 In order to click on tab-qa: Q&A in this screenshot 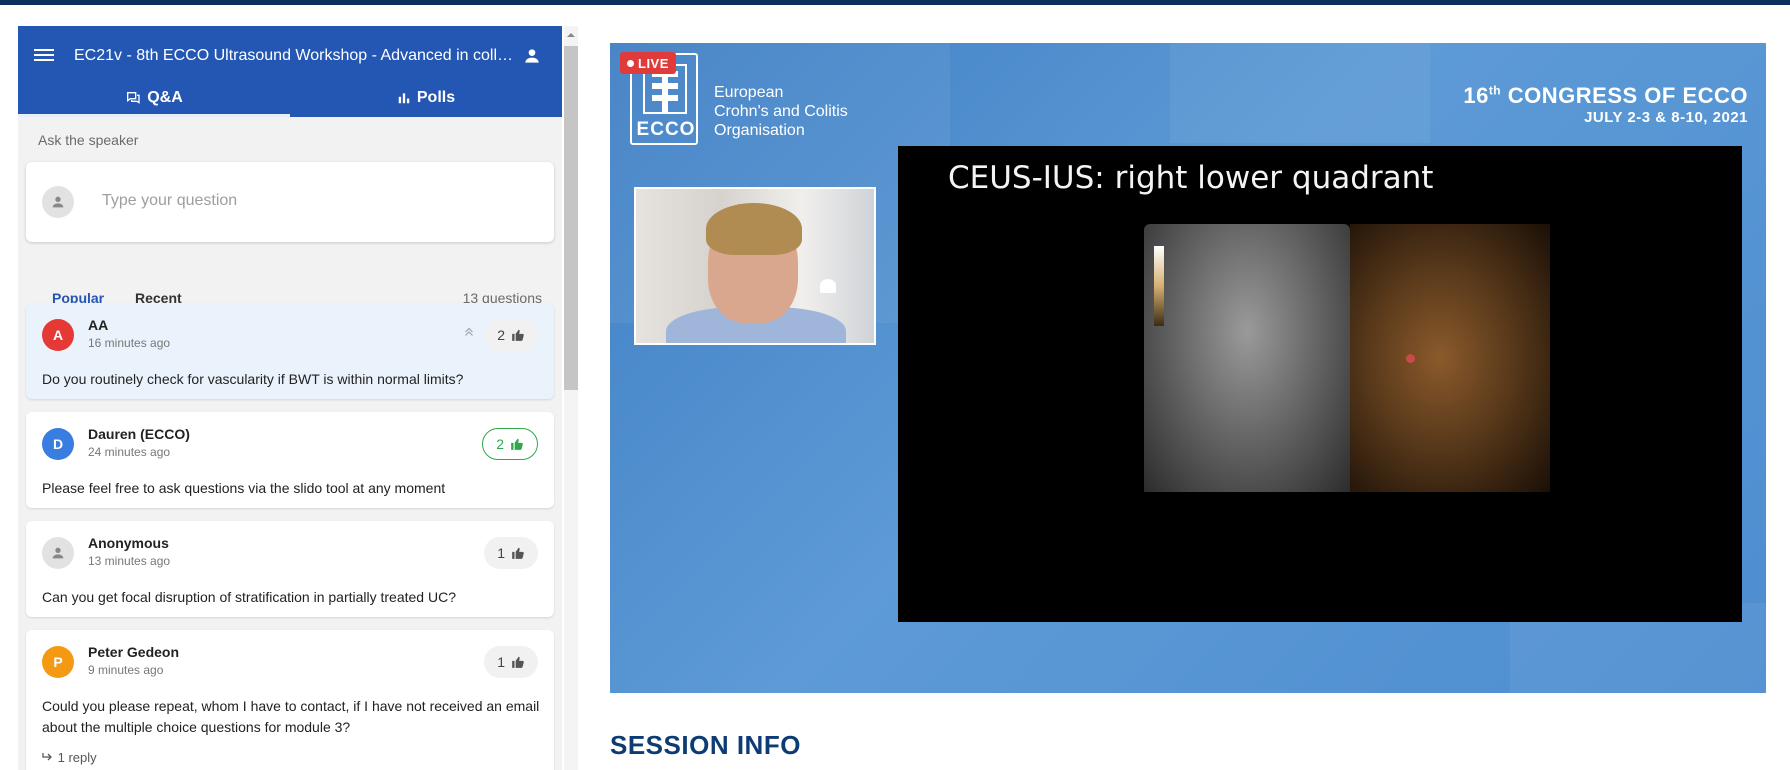, I will do `click(154, 97)`.